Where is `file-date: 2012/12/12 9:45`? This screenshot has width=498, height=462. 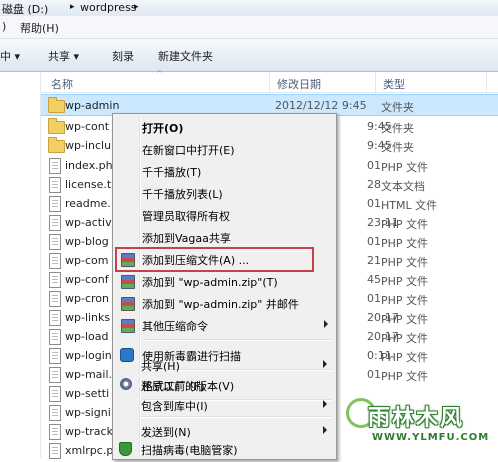 file-date: 2012/12/12 9:45 is located at coordinates (321, 105).